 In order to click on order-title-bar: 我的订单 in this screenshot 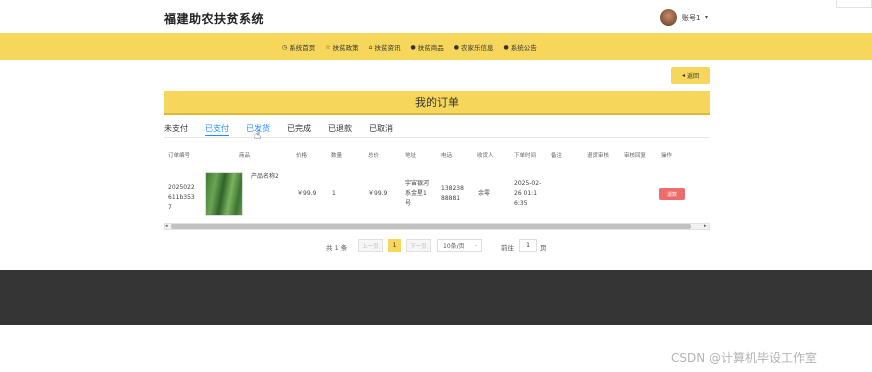, I will do `click(437, 103)`.